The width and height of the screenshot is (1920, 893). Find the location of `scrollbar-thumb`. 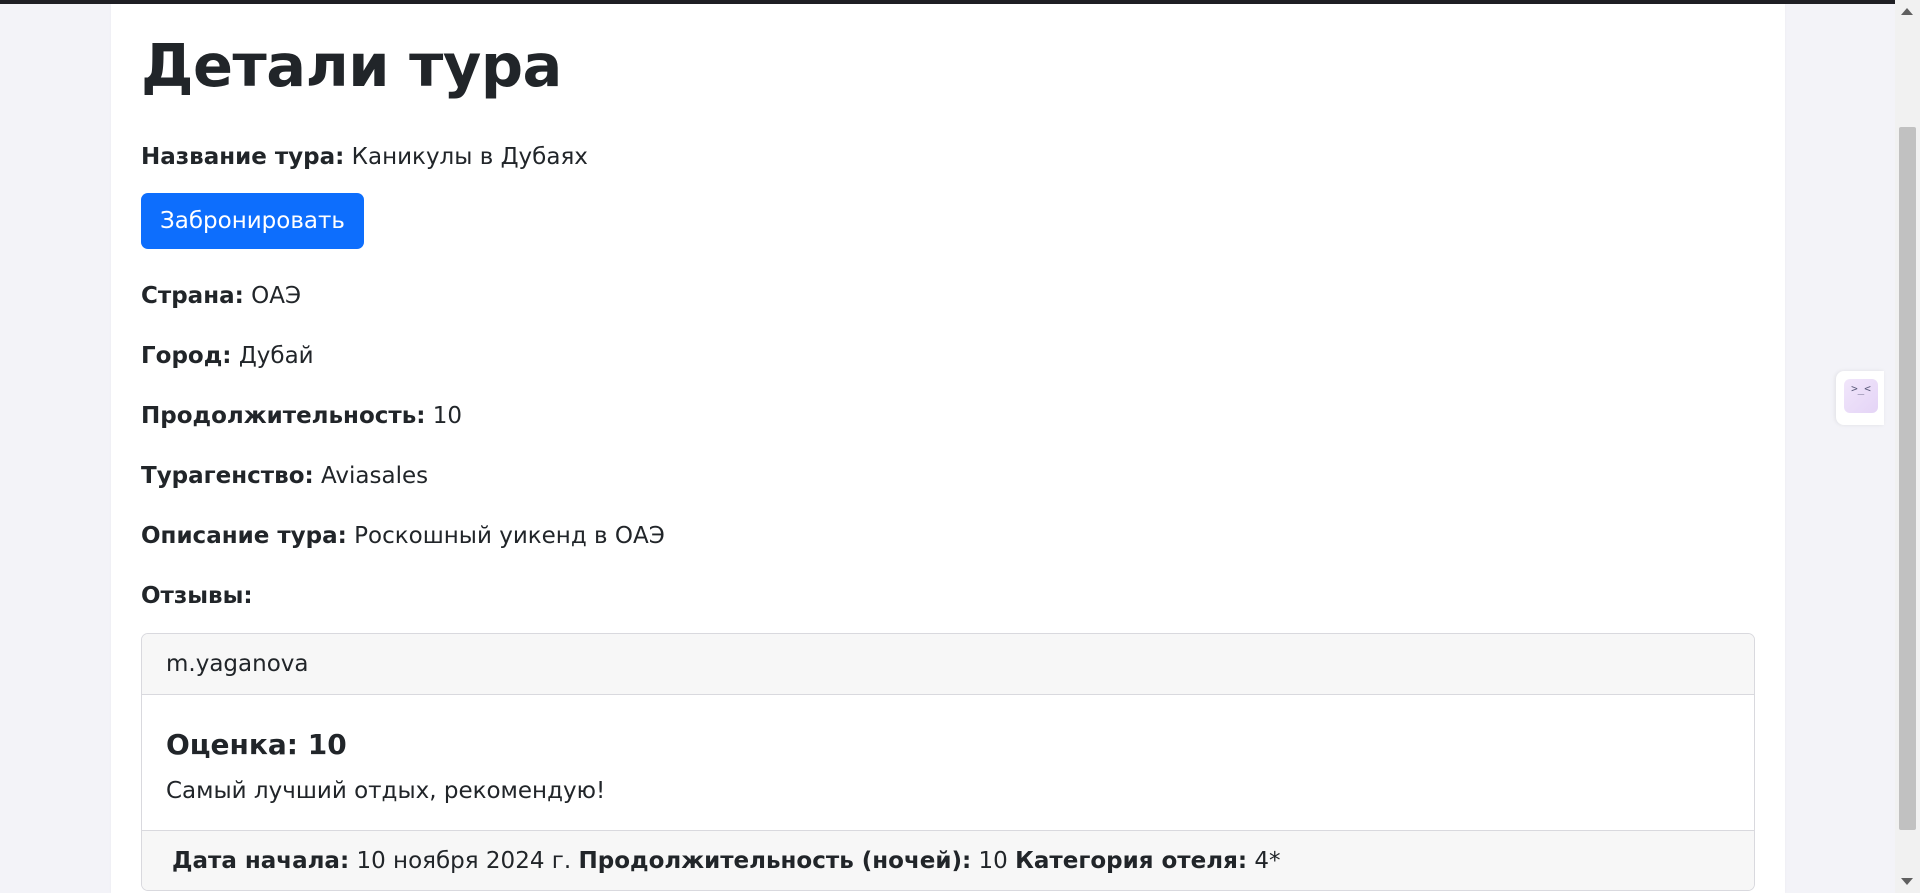

scrollbar-thumb is located at coordinates (1907, 478).